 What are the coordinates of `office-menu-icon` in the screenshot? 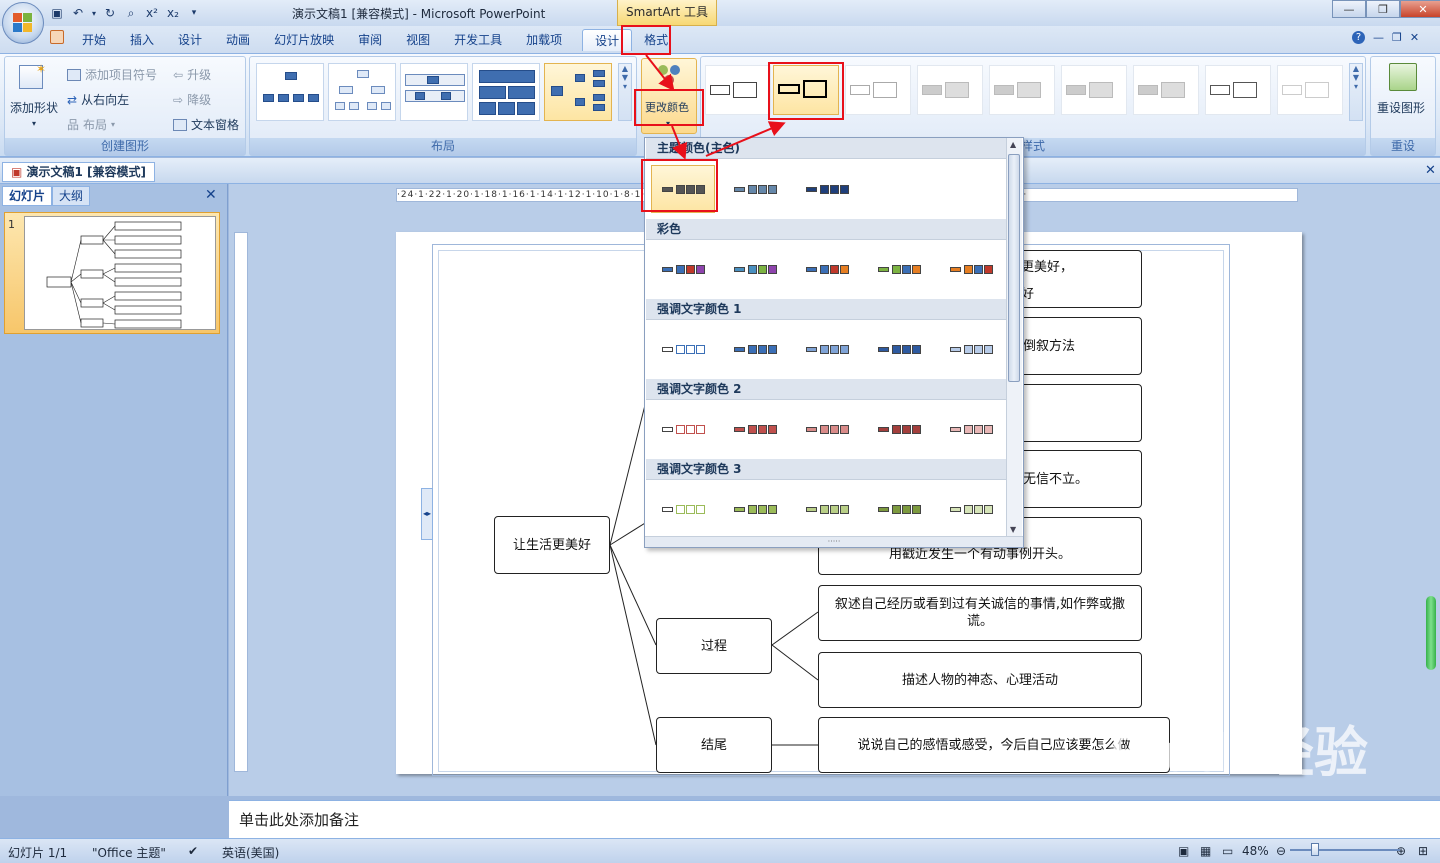 It's located at (57, 37).